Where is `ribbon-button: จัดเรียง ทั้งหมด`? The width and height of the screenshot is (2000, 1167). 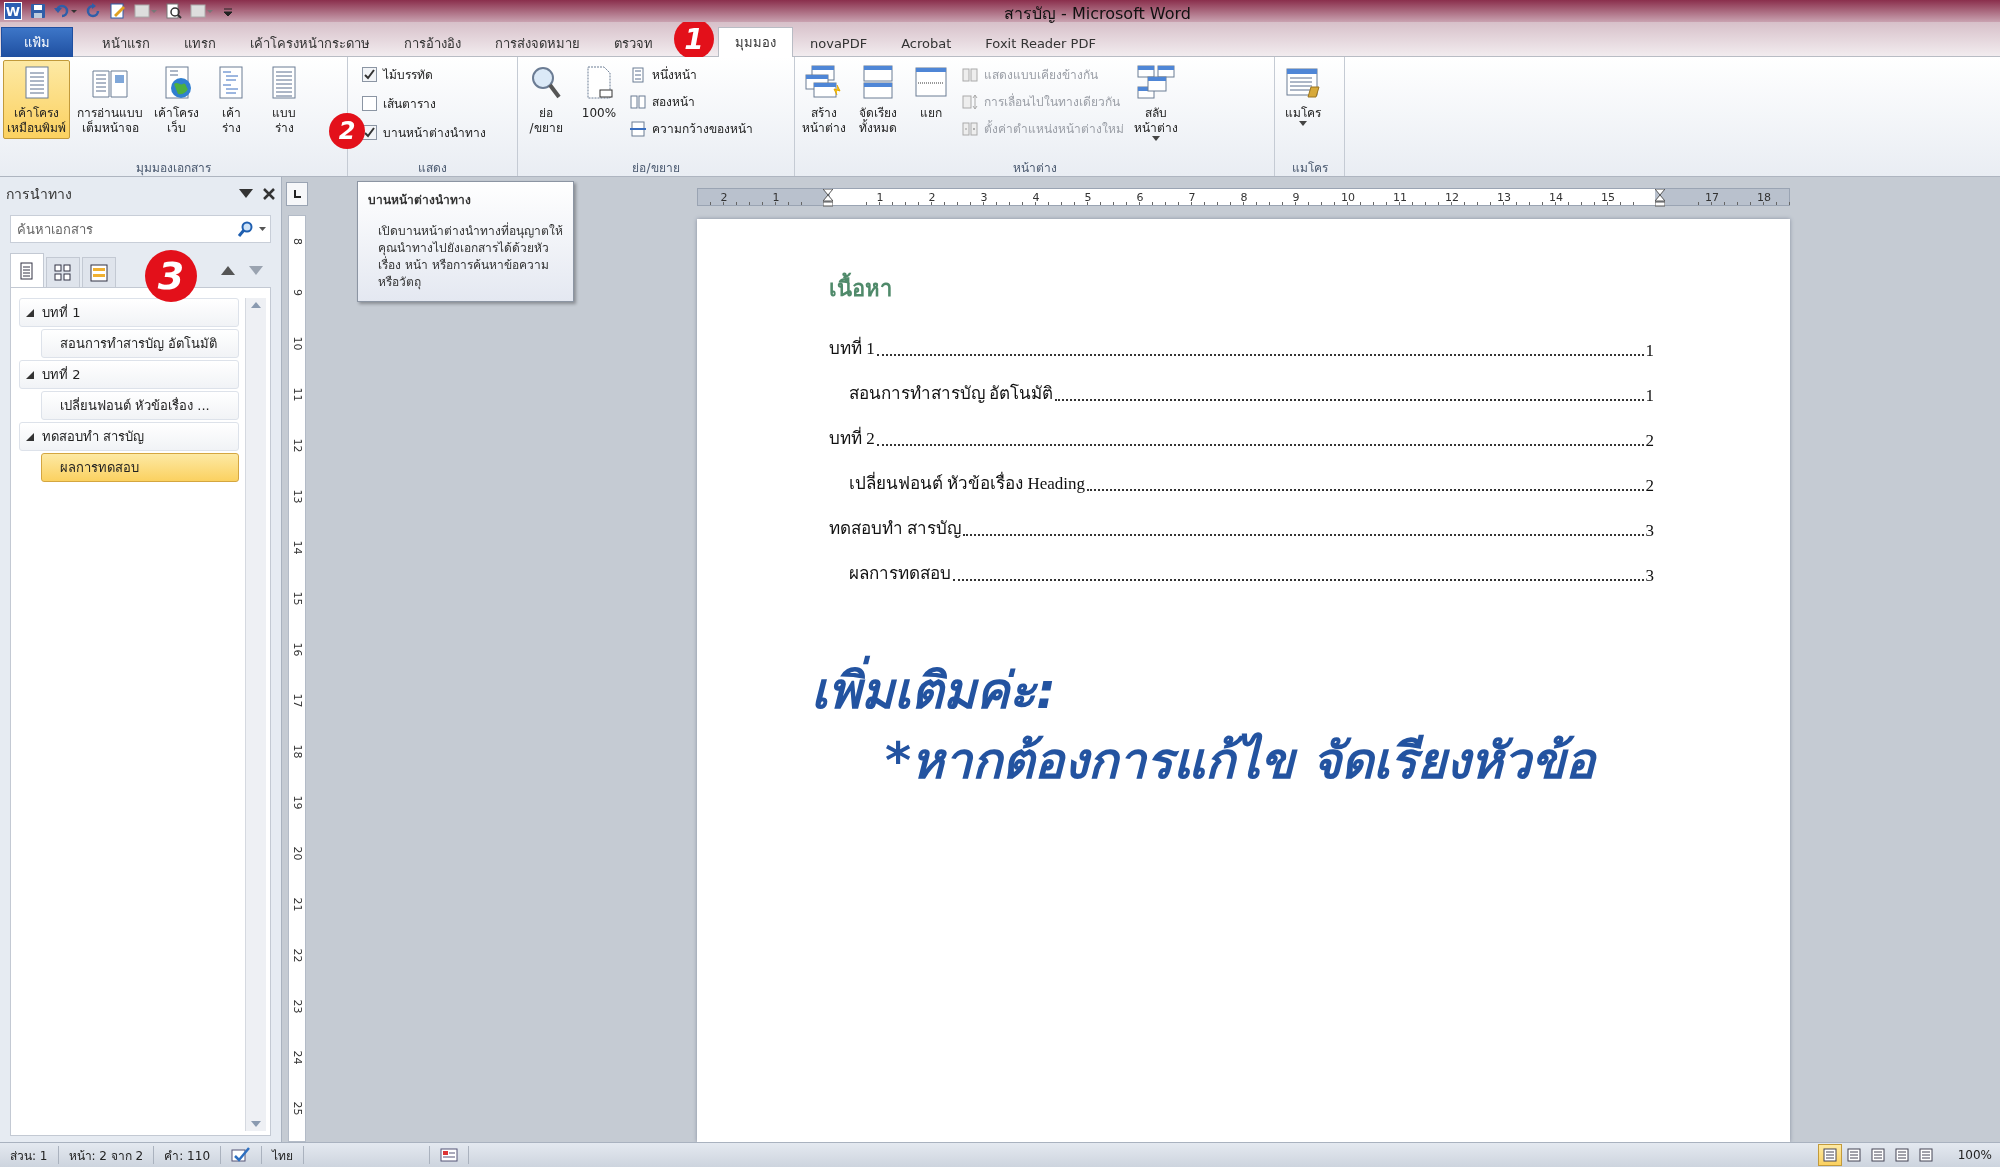
ribbon-button: จัดเรียง ทั้งหมด is located at coordinates (878, 99).